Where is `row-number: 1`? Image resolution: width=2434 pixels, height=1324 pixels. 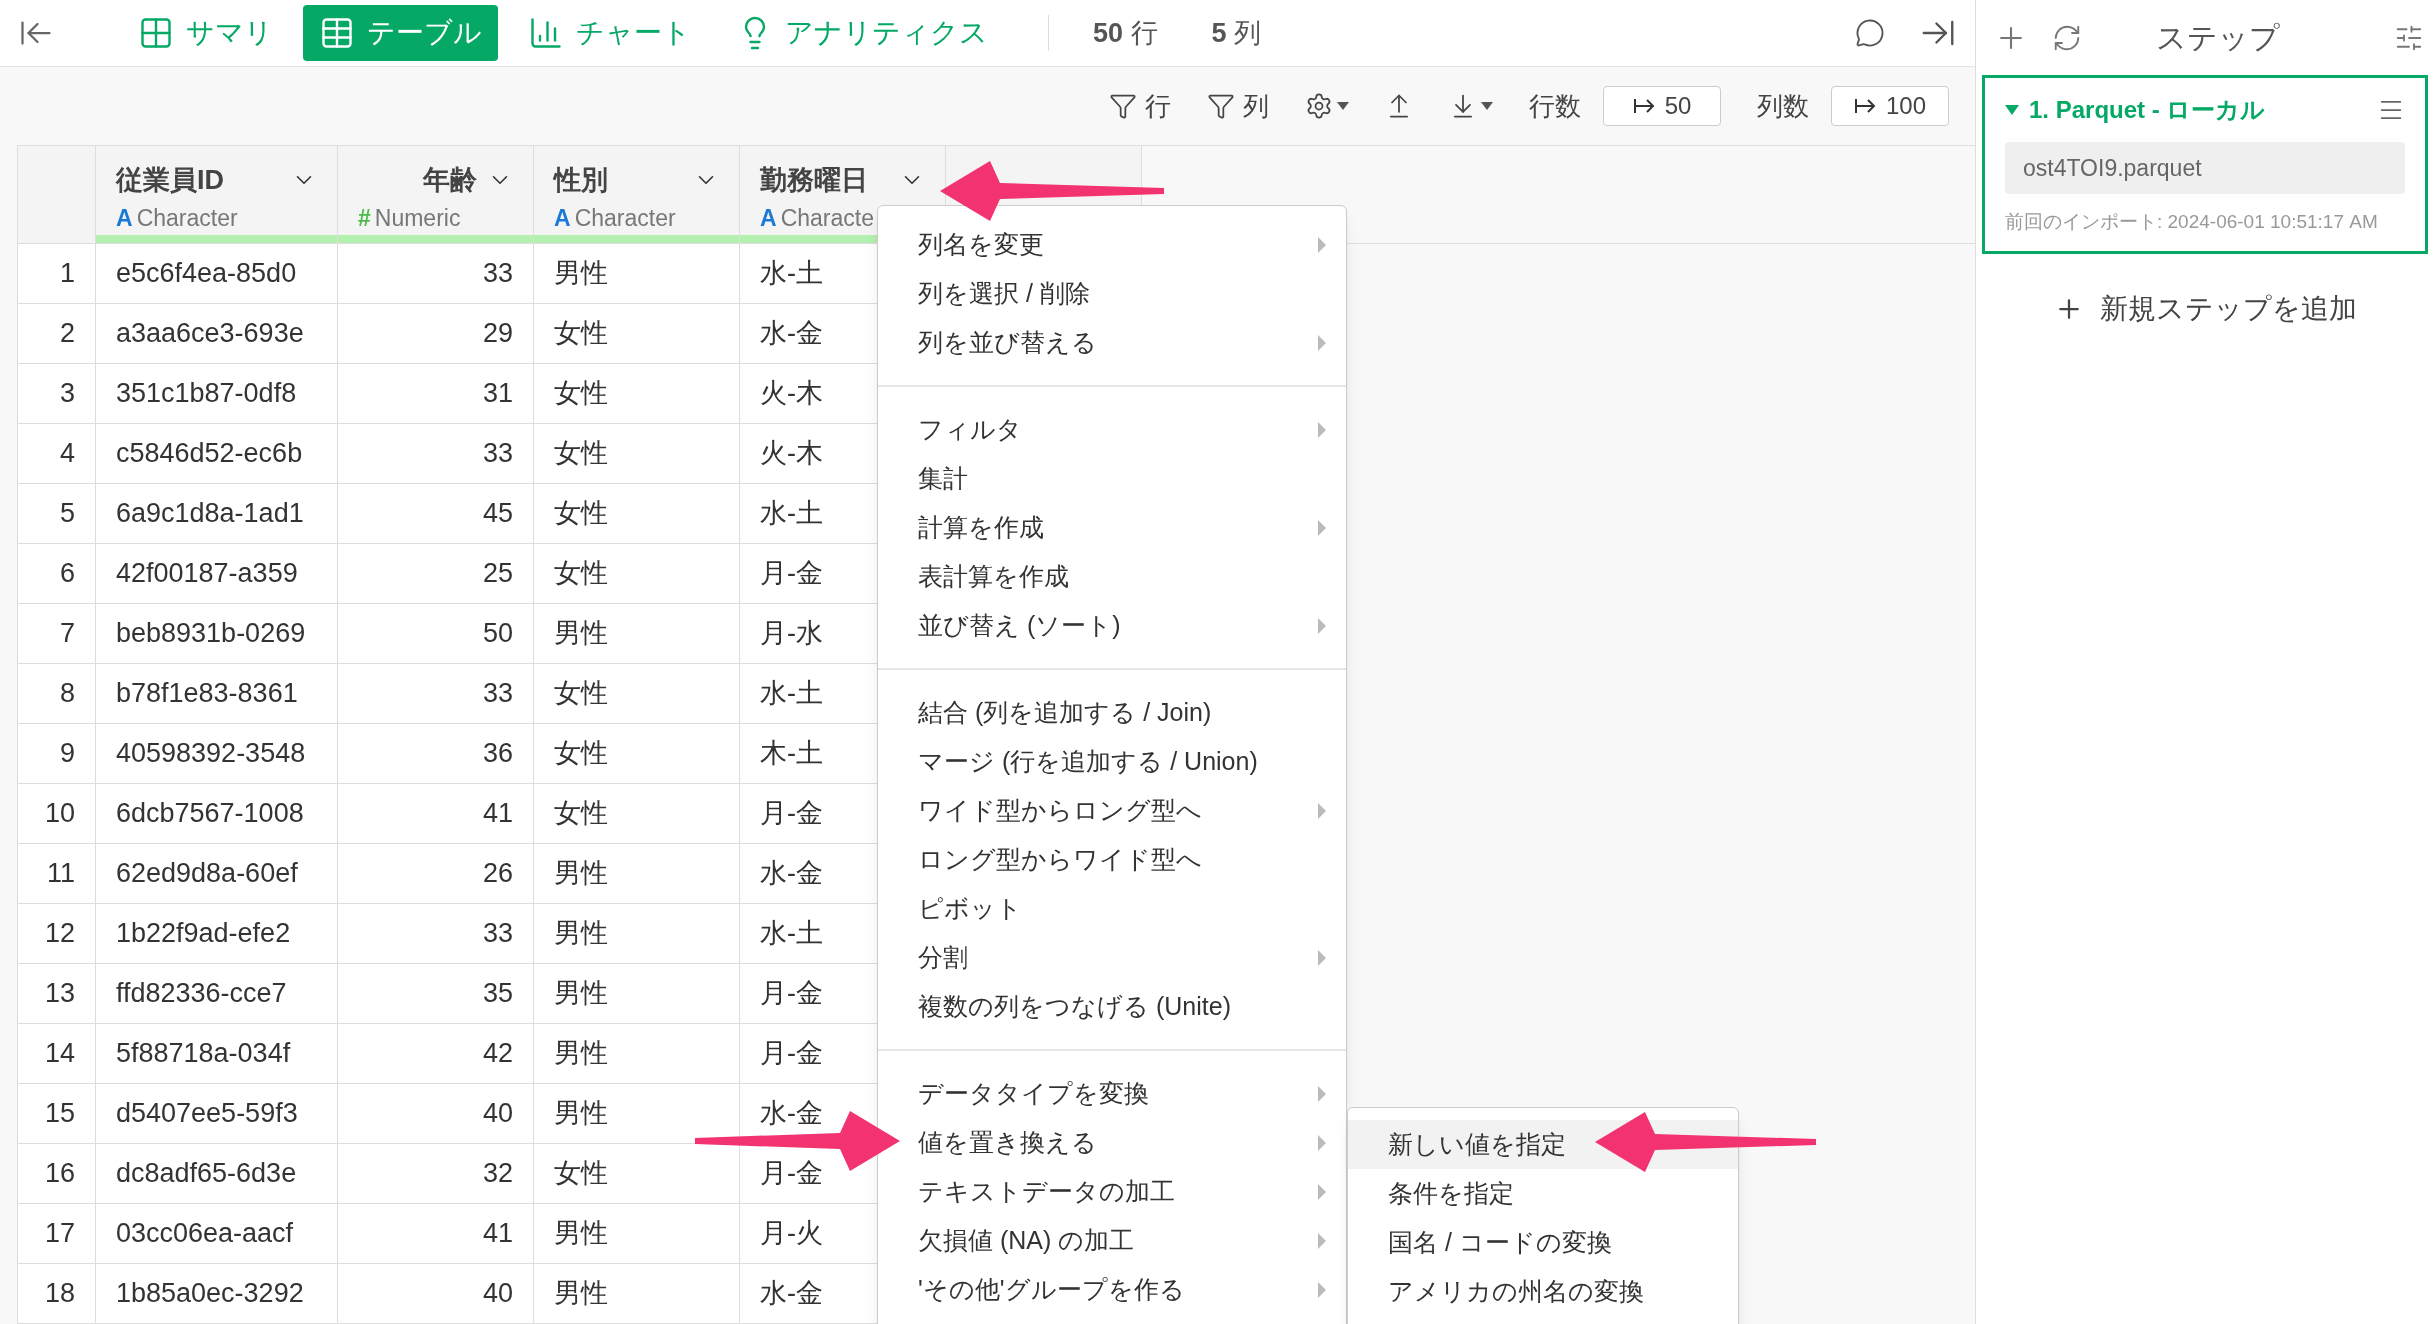
row-number: 1 is located at coordinates (57, 274).